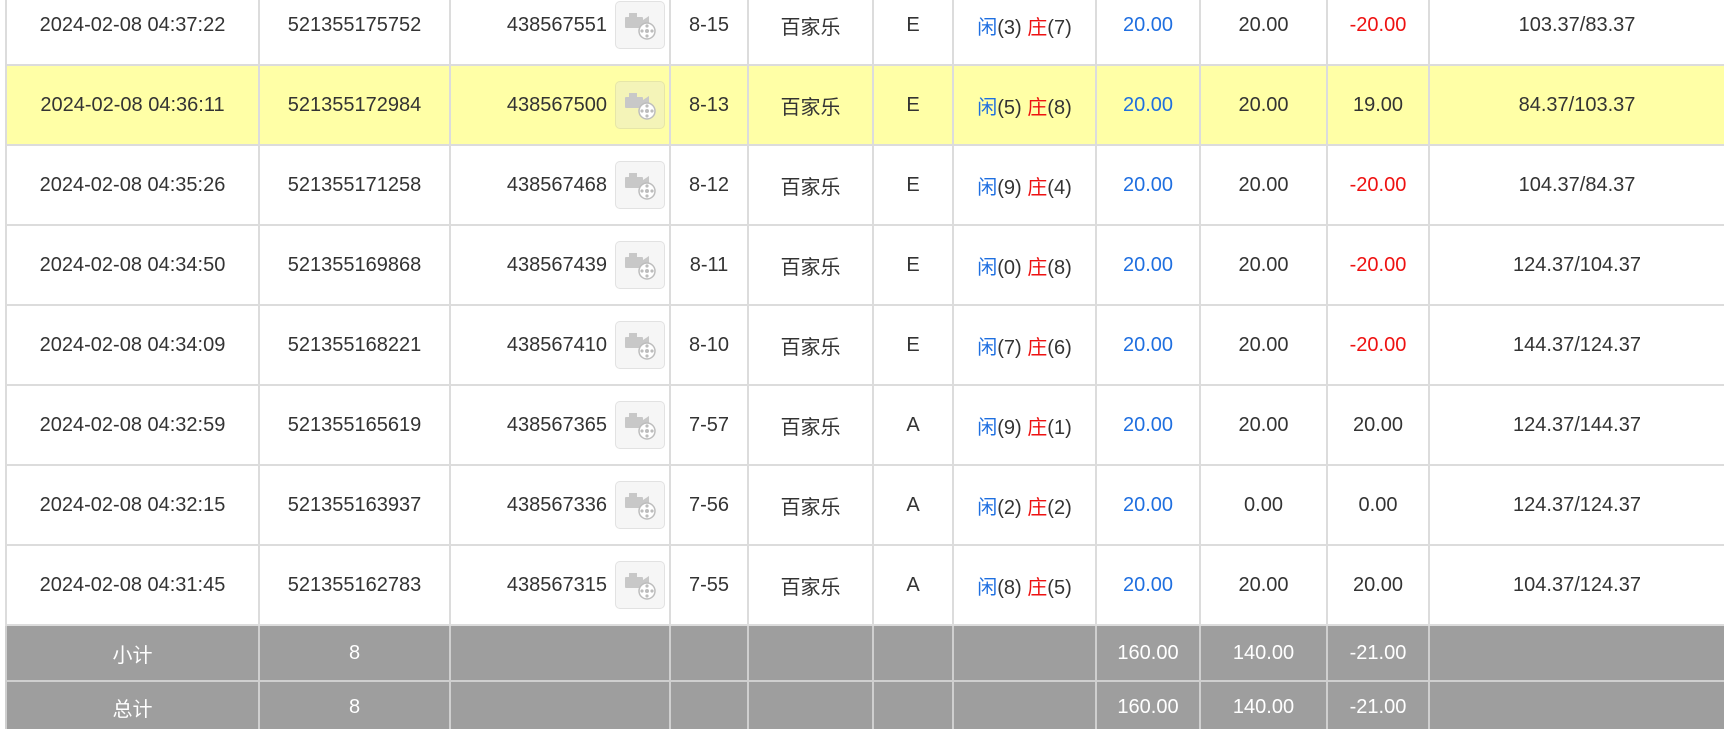 This screenshot has width=1724, height=729. Describe the element at coordinates (354, 425) in the screenshot. I see `cell-order-no: 521355165619` at that location.